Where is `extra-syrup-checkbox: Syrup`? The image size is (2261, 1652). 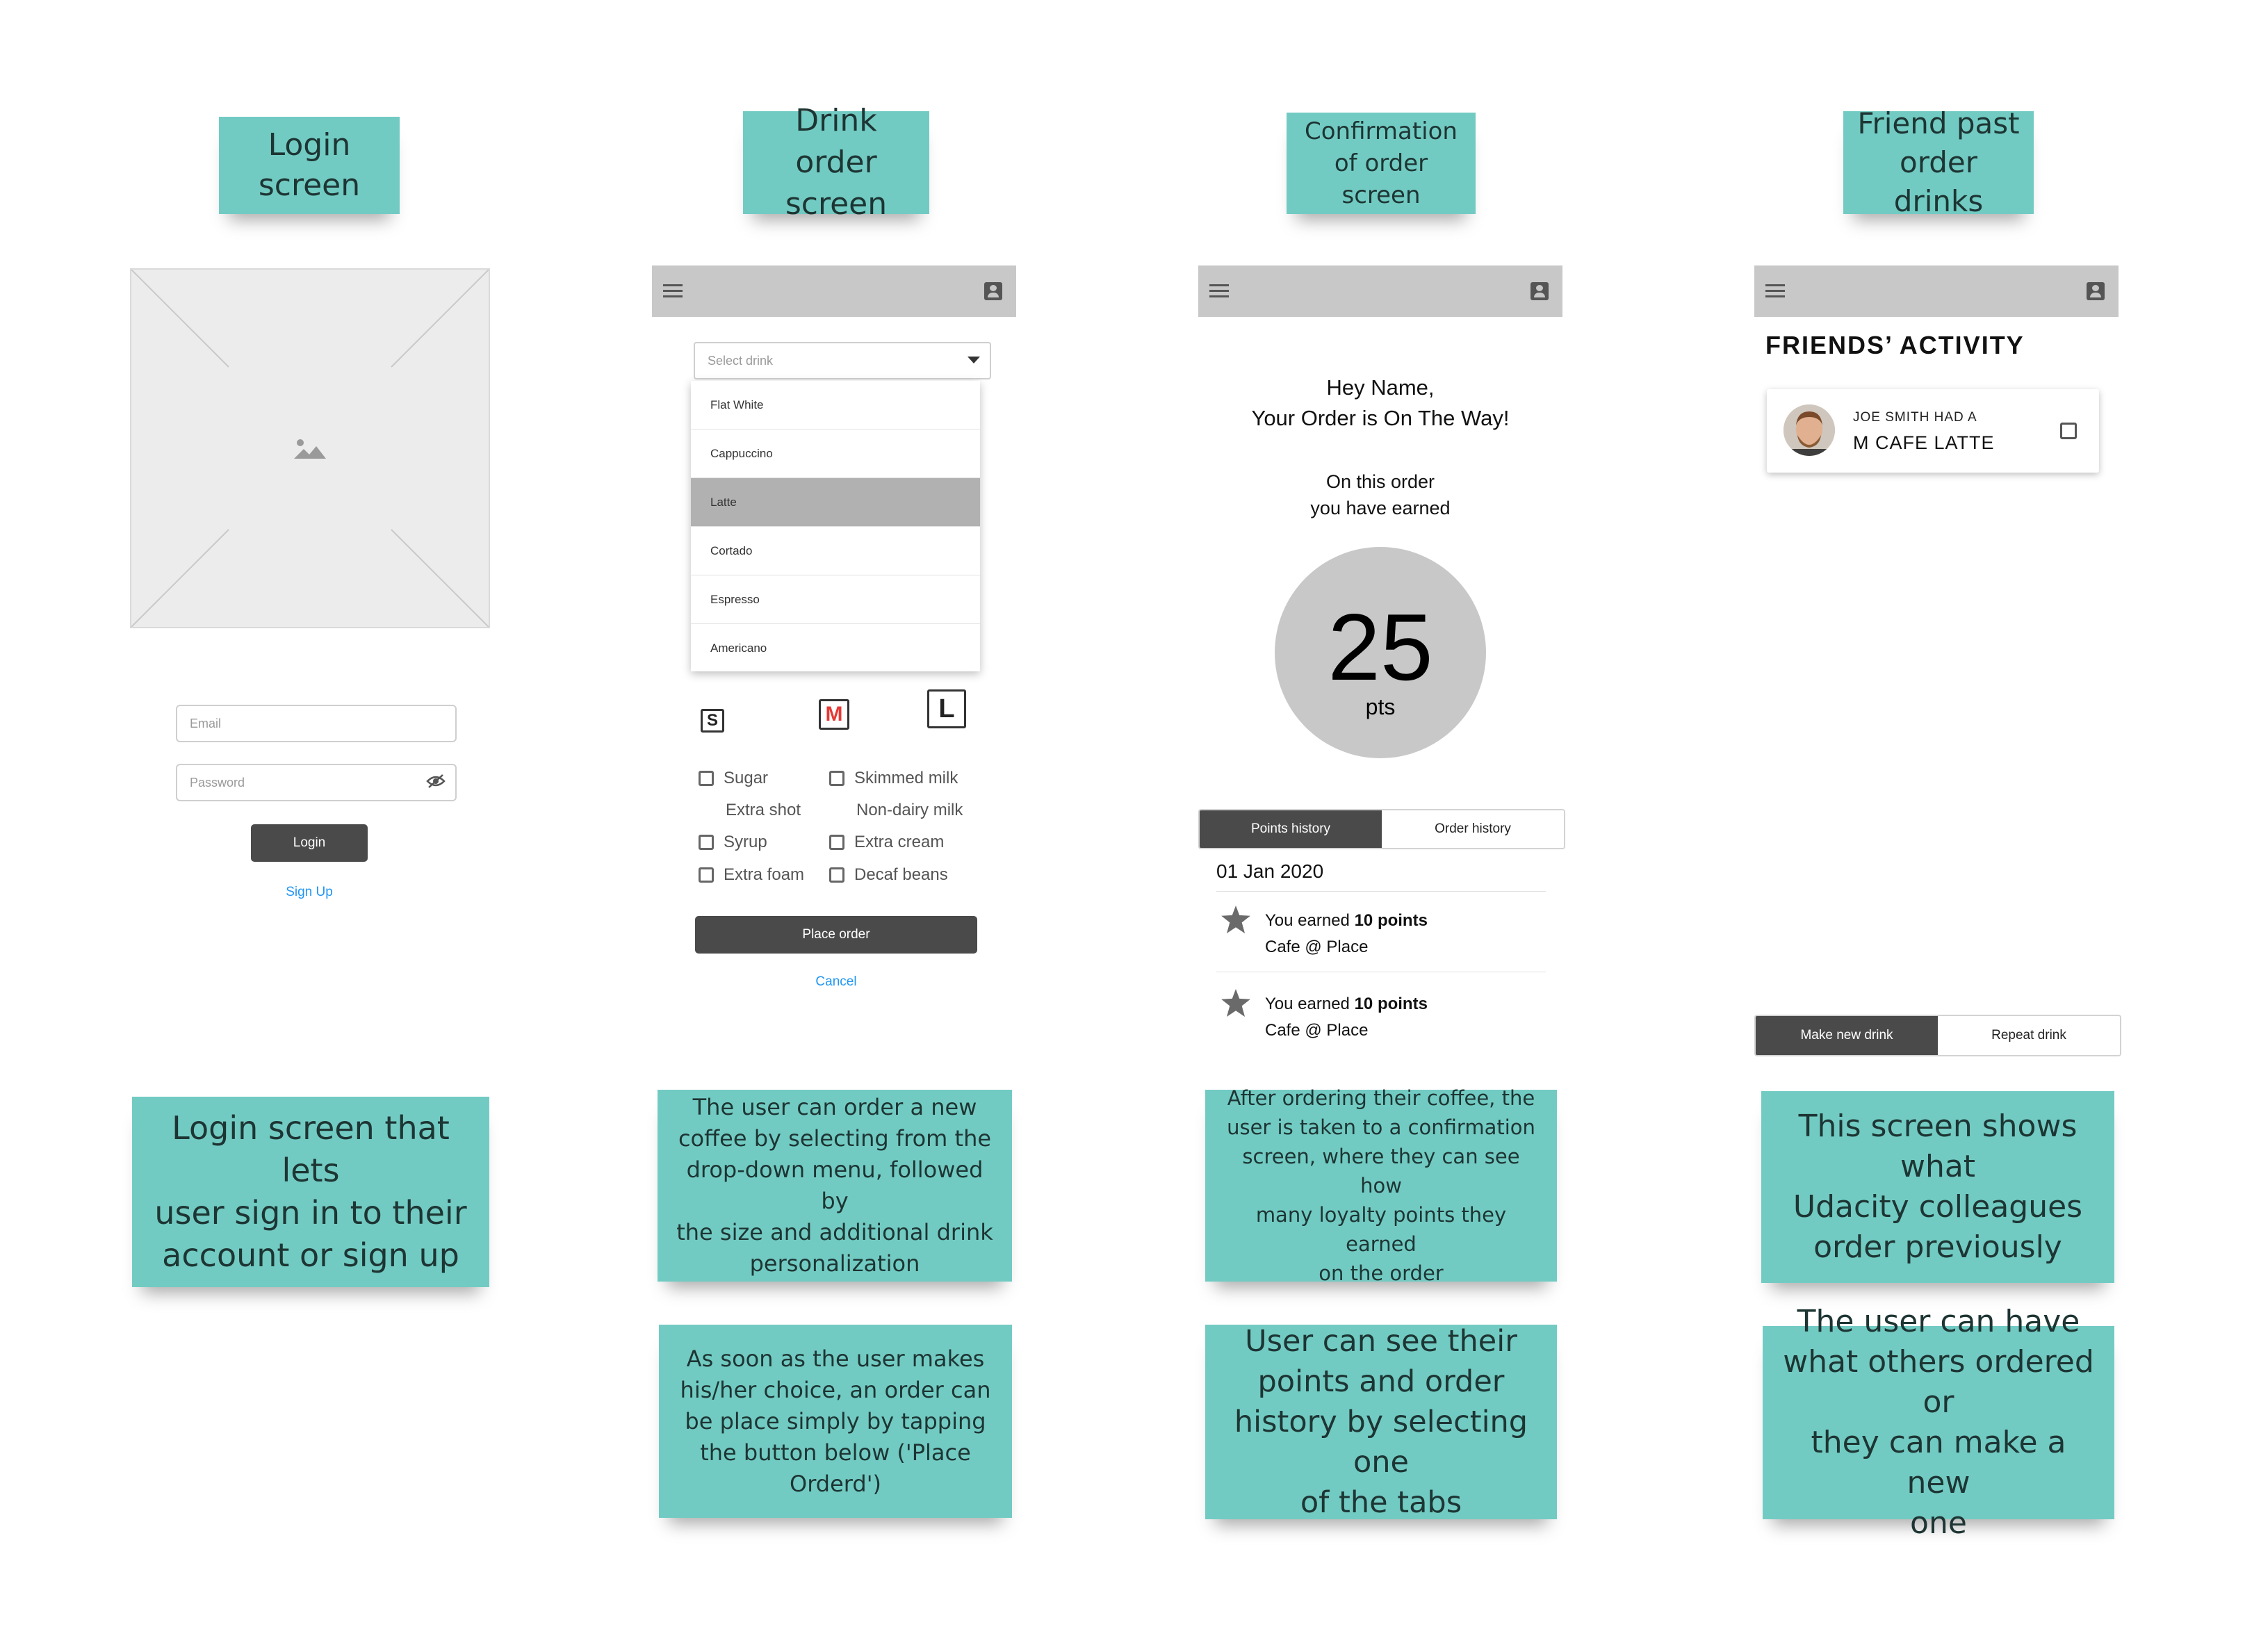
extra-syrup-checkbox: Syrup is located at coordinates (733, 842).